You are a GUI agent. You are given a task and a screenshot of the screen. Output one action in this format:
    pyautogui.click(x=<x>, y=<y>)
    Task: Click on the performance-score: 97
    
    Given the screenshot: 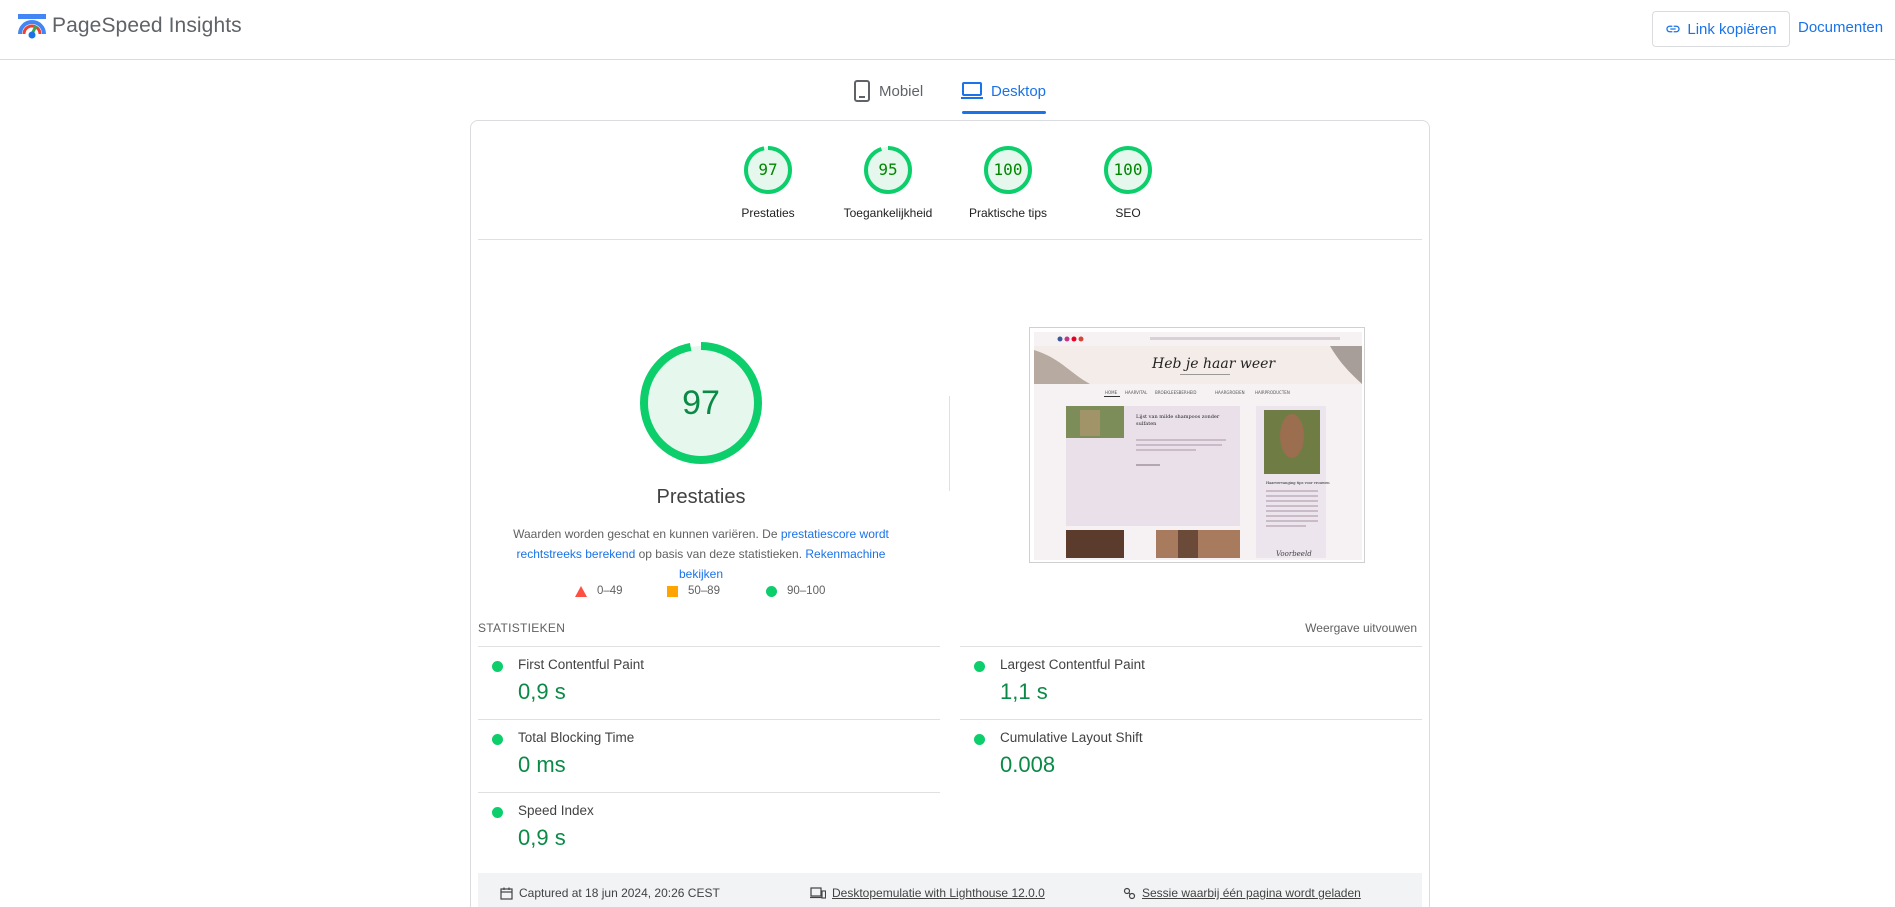 What is the action you would take?
    pyautogui.click(x=701, y=403)
    